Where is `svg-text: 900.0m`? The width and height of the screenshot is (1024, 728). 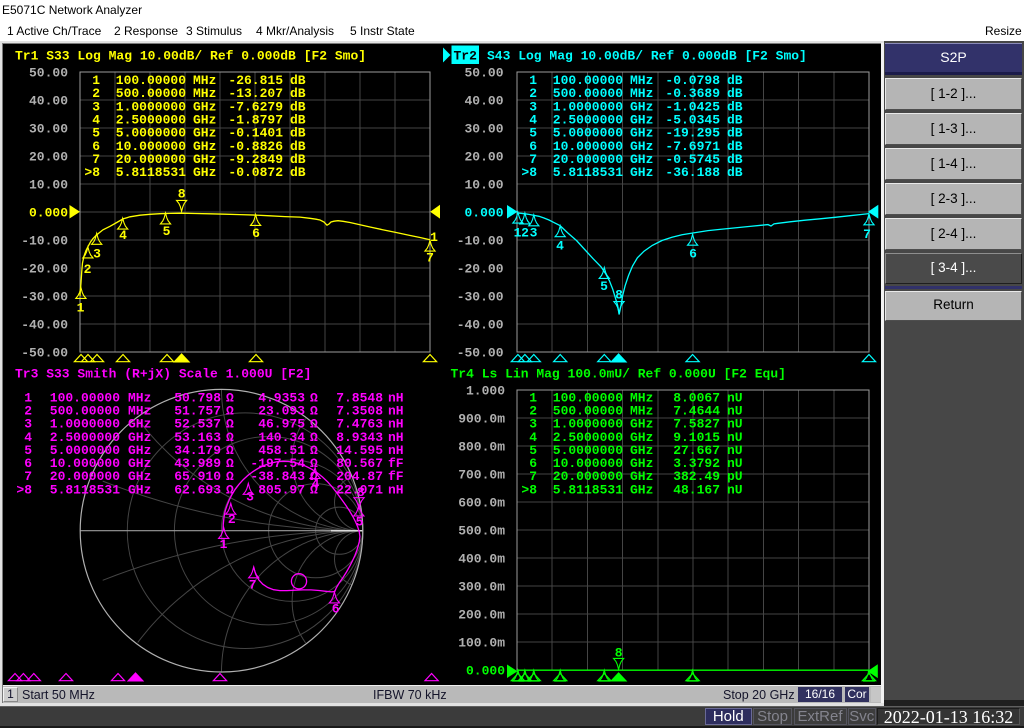
svg-text: 900.0m is located at coordinates (481, 419).